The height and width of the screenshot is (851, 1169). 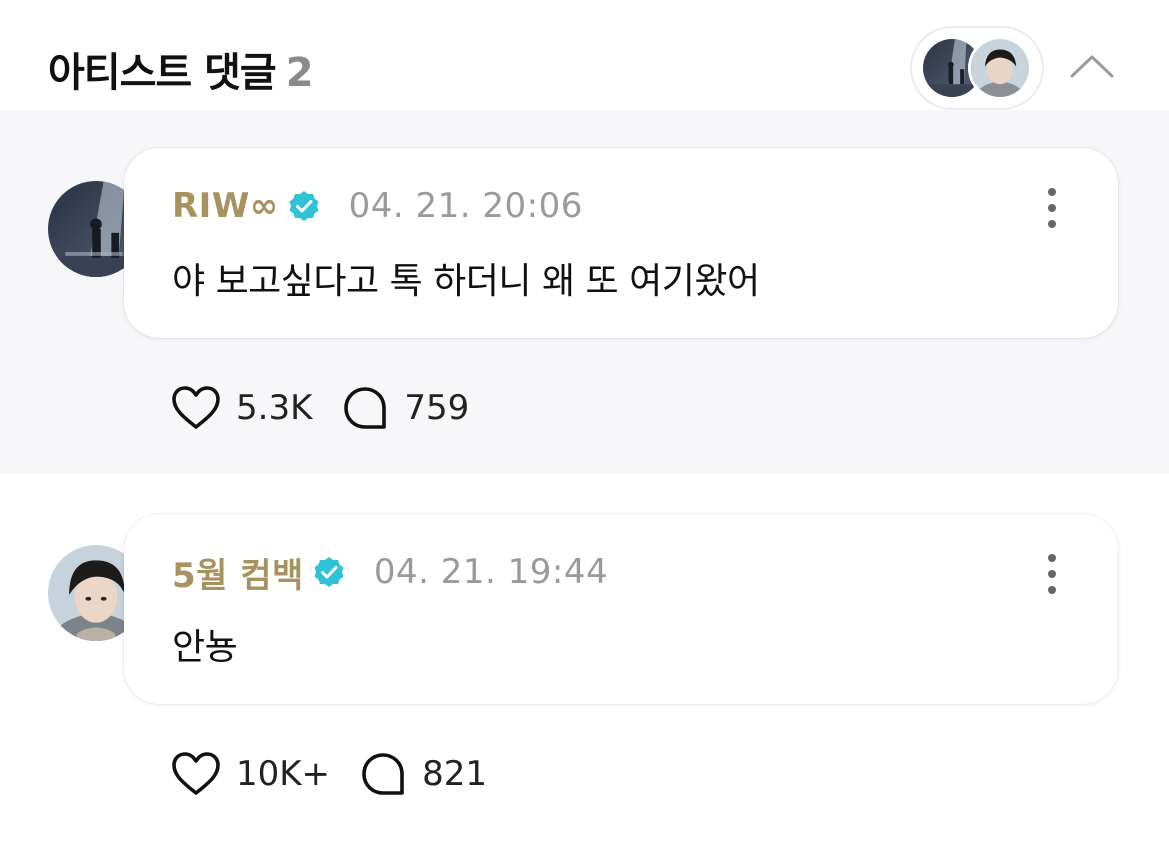 I want to click on like-button: 5.3K, so click(x=241, y=408).